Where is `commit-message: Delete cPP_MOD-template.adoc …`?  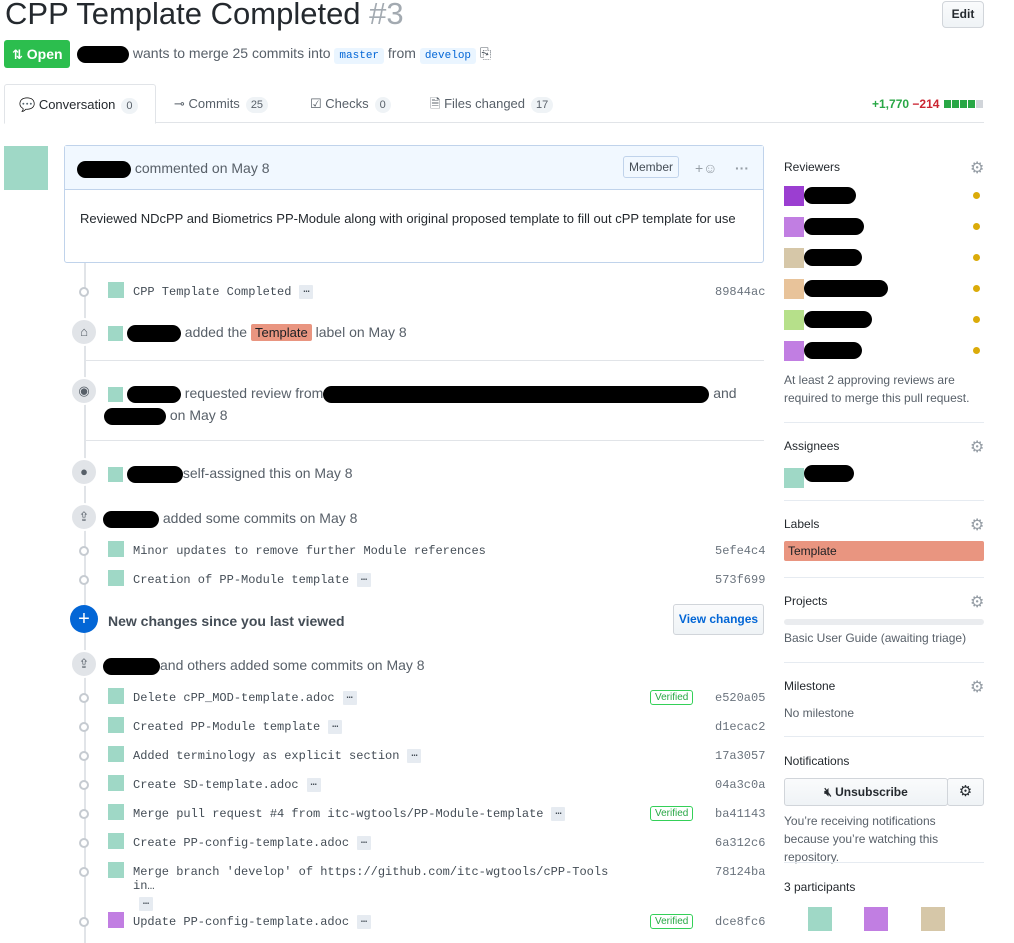 commit-message: Delete cPP_MOD-template.adoc … is located at coordinates (245, 698).